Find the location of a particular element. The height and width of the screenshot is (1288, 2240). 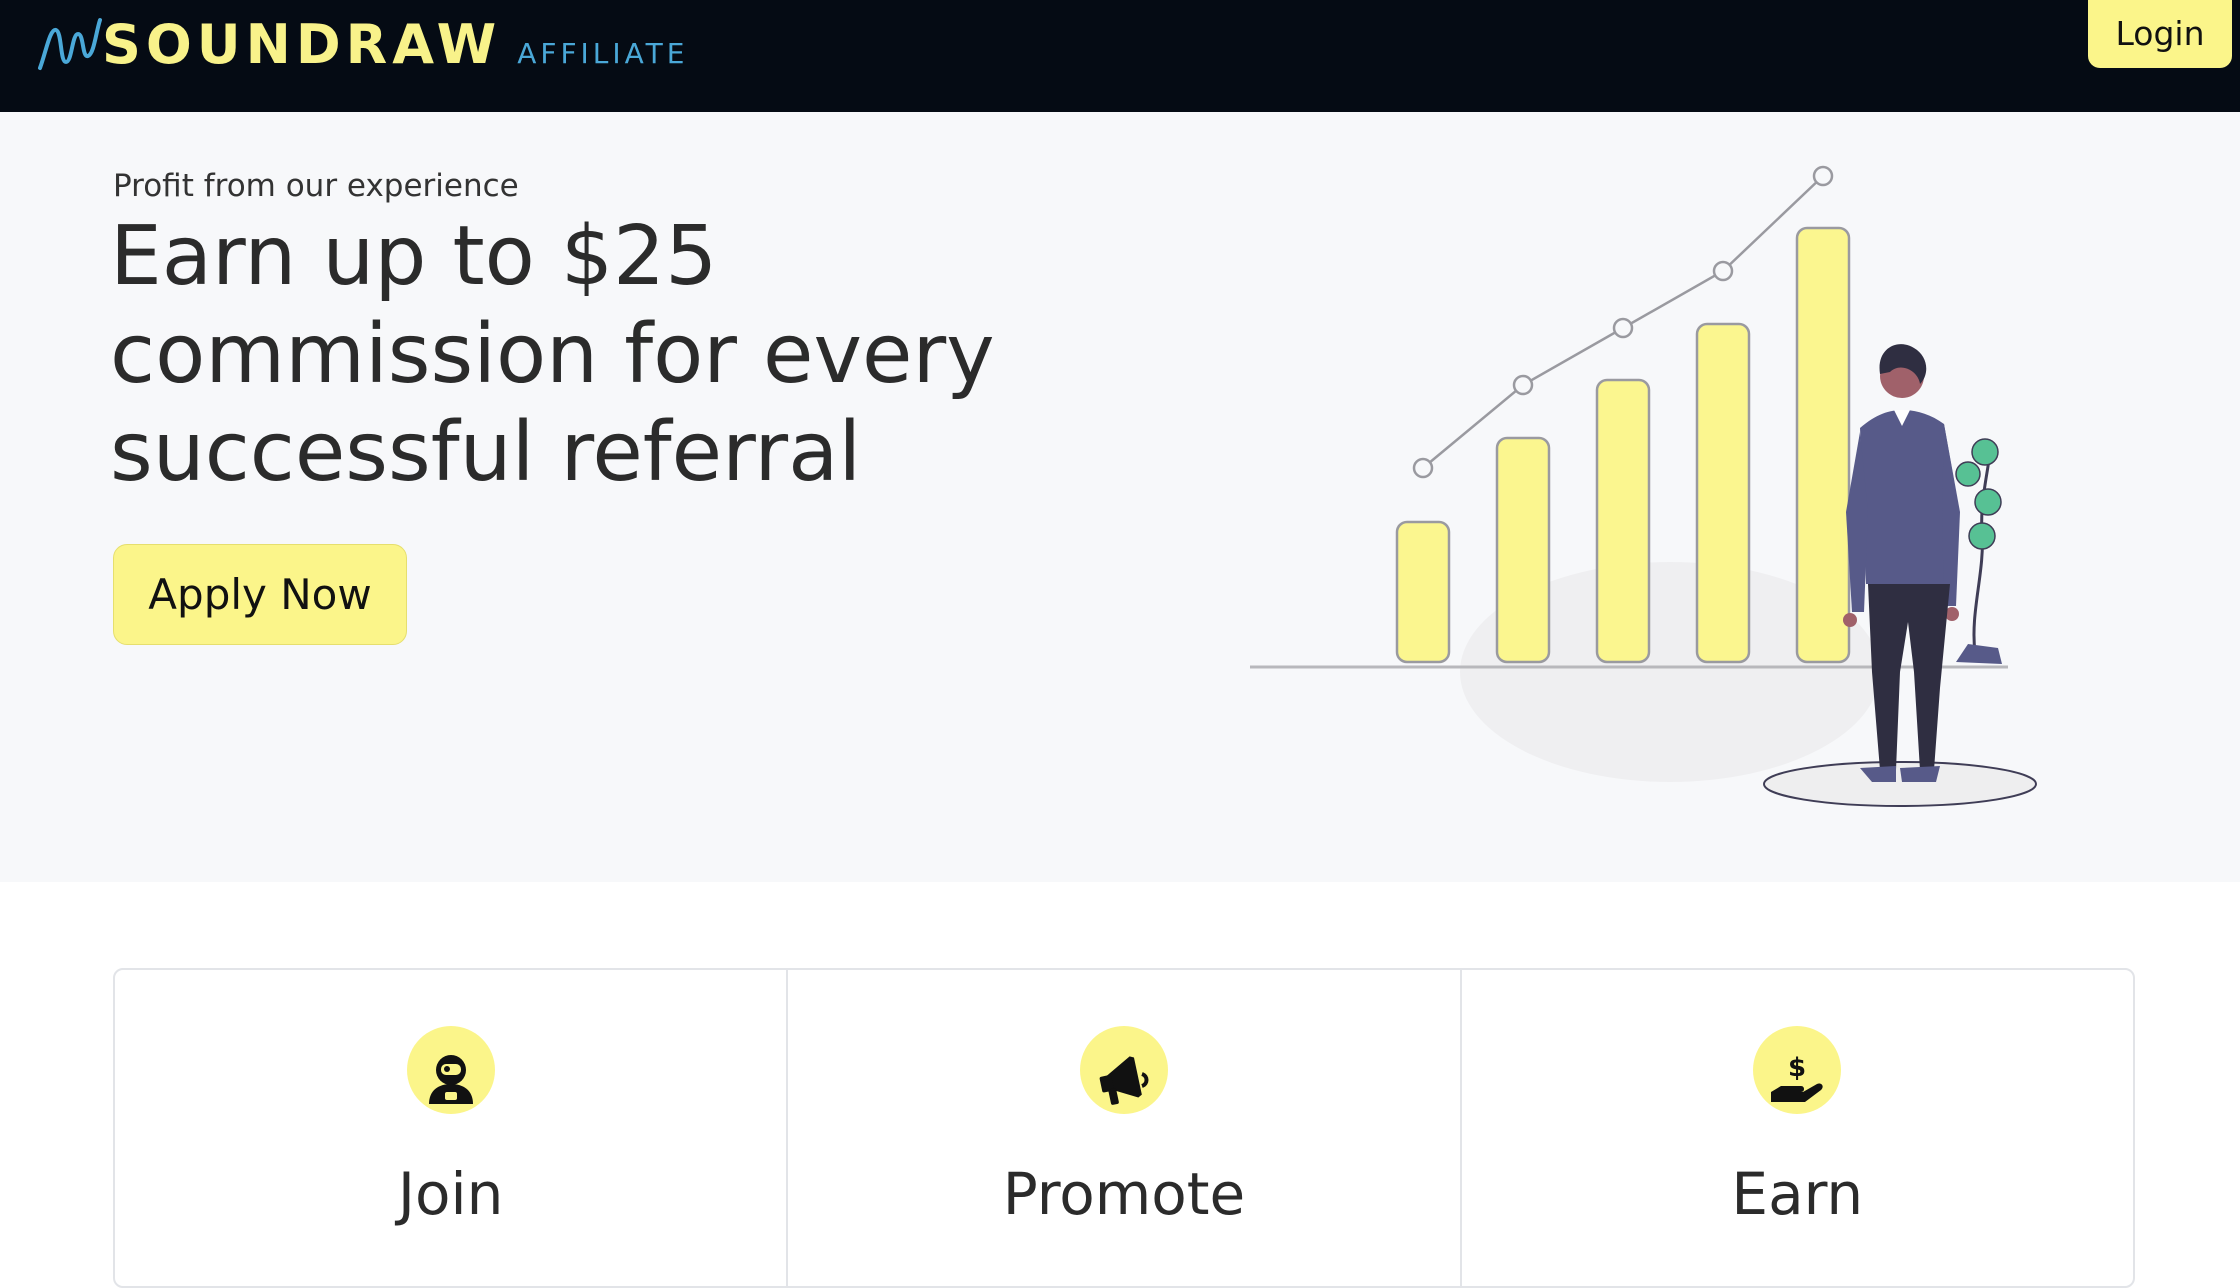

apply-now-button: Apply Now is located at coordinates (260, 594).